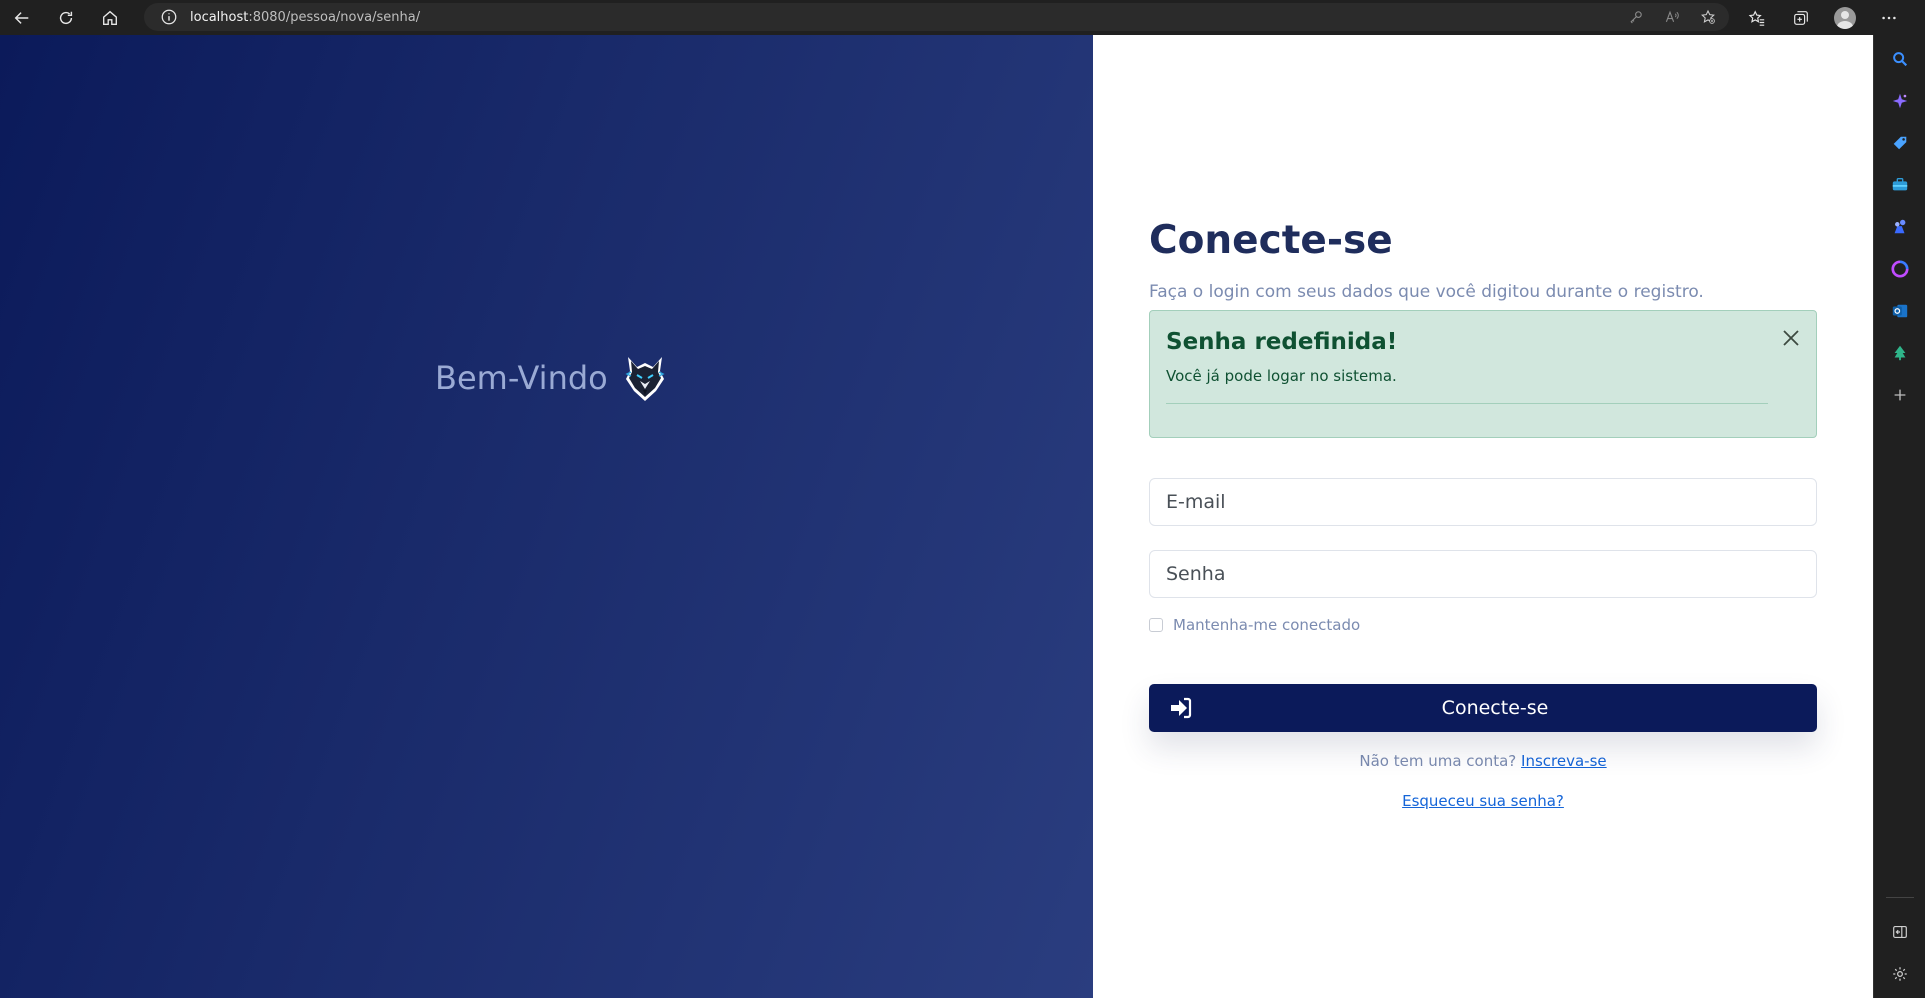 This screenshot has height=998, width=1925. What do you see at coordinates (1900, 311) in the screenshot?
I see `outlook-icon` at bounding box center [1900, 311].